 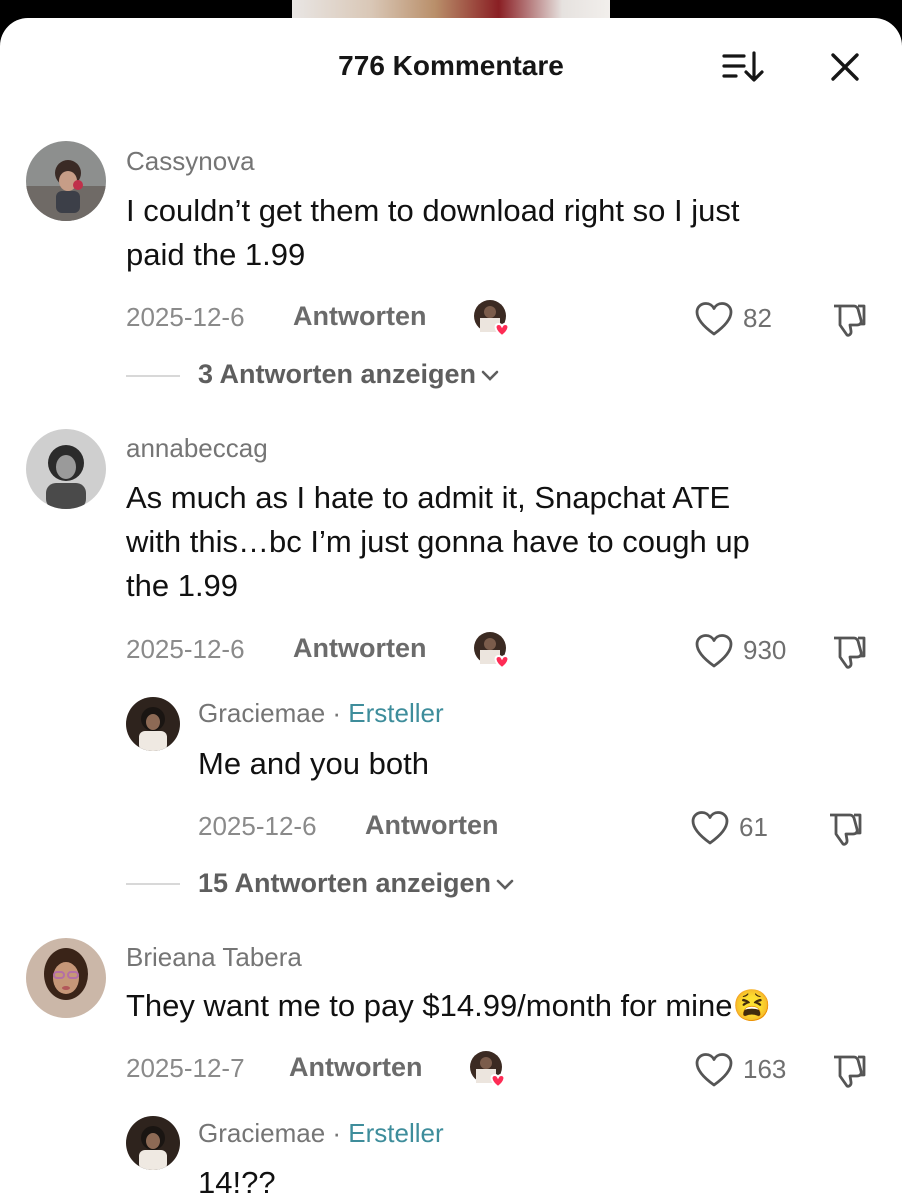 What do you see at coordinates (237, 1182) in the screenshot?
I see `comment-text: 14!??` at bounding box center [237, 1182].